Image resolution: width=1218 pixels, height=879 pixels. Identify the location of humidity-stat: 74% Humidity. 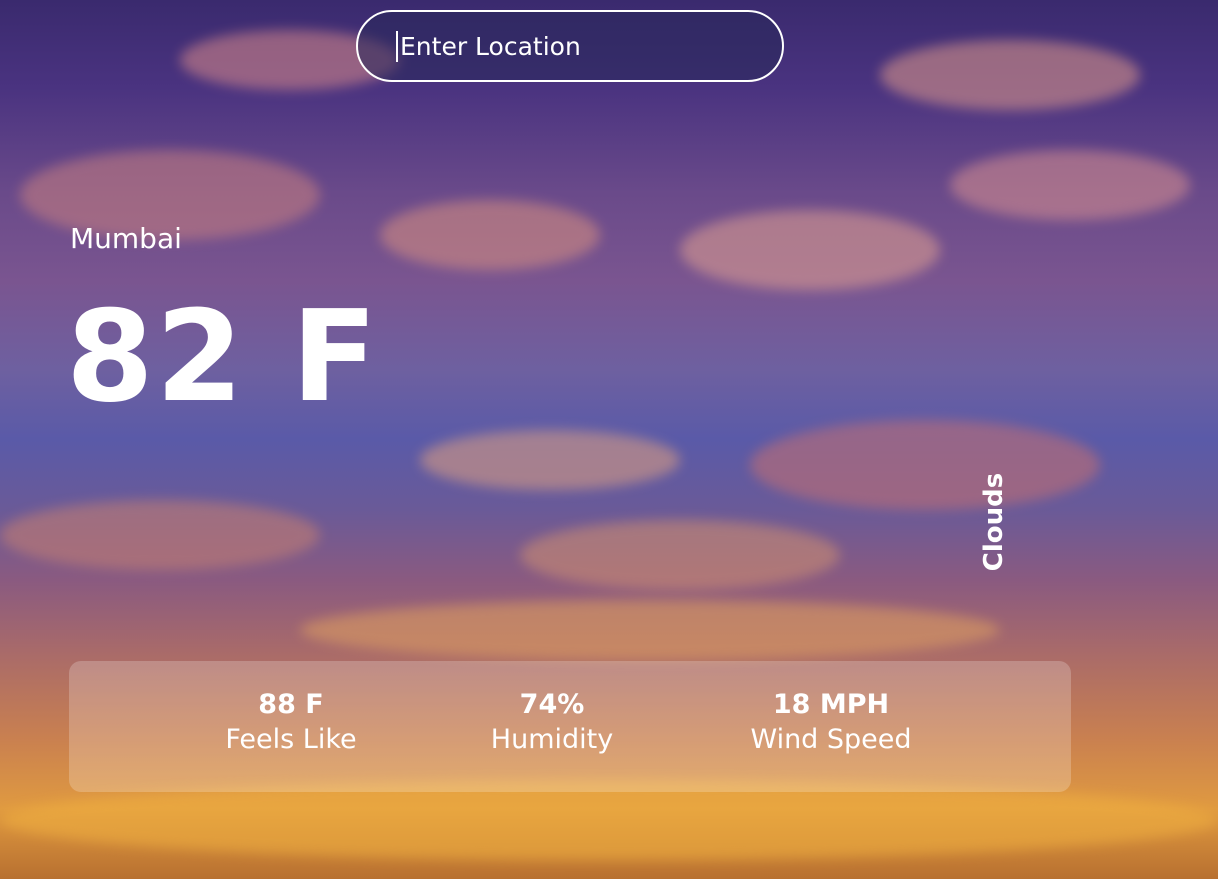
(552, 724).